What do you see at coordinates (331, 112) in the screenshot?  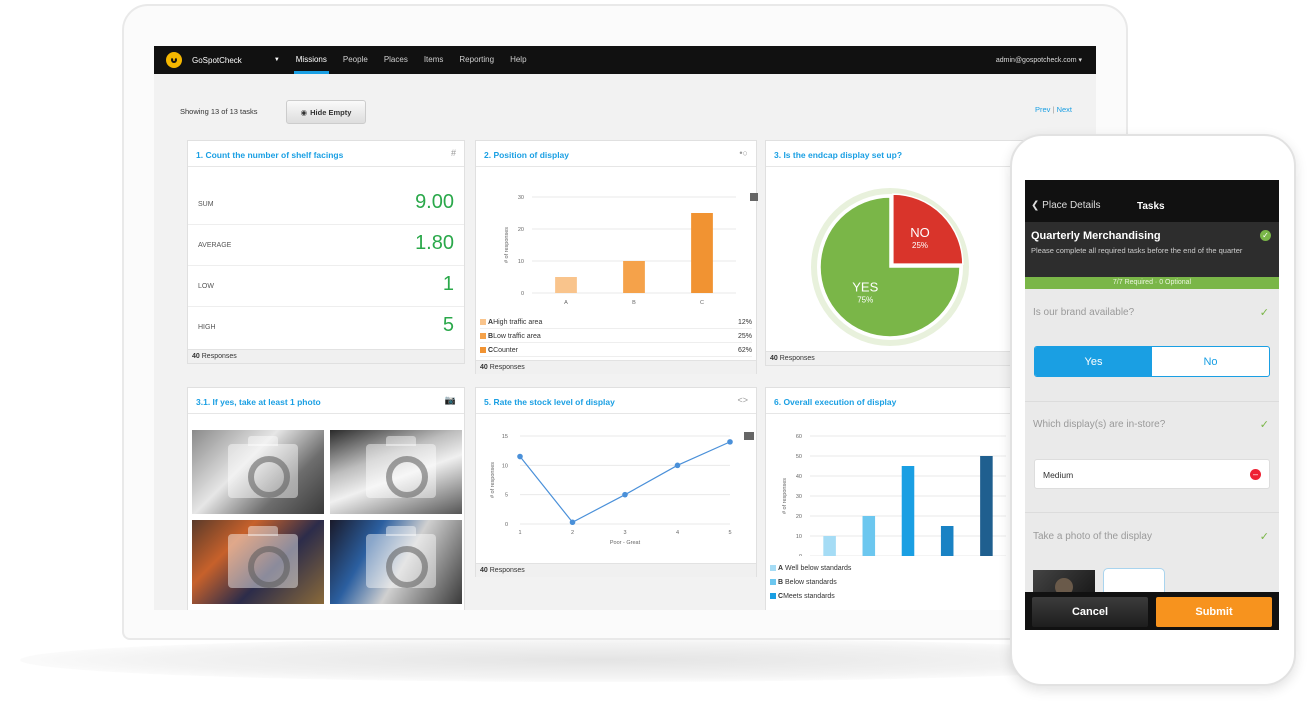 I see `hide-empty-label: Hide Empty` at bounding box center [331, 112].